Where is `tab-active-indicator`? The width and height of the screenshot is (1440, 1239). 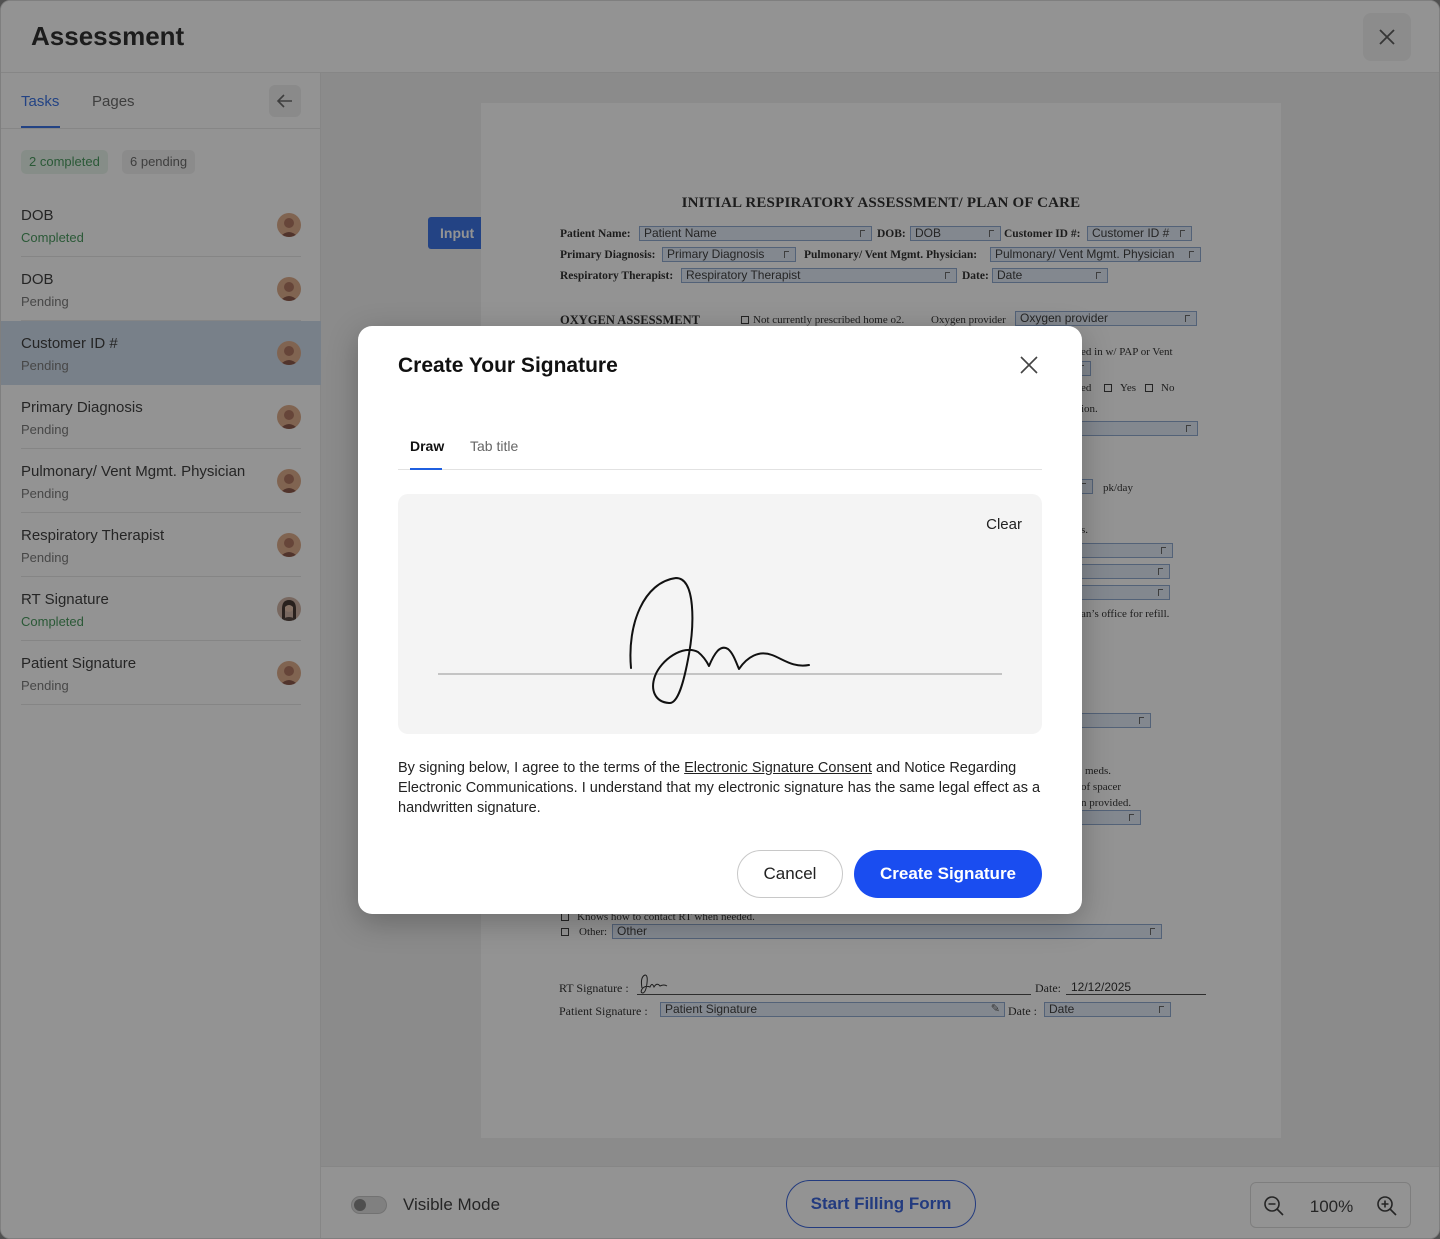
tab-active-indicator is located at coordinates (426, 469).